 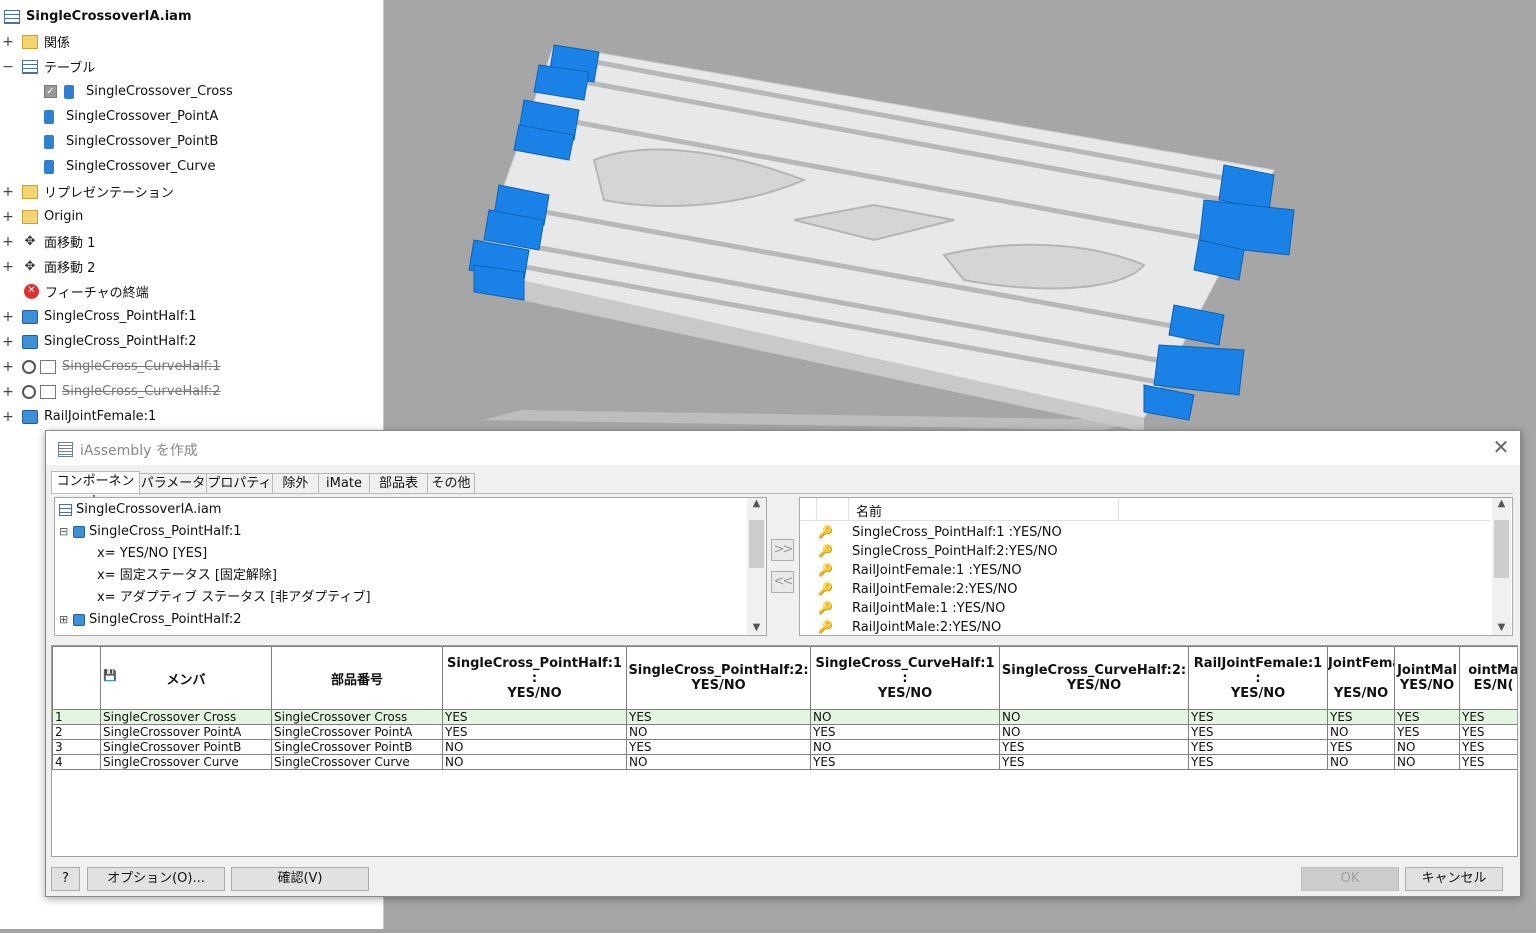 I want to click on tab-bom: 部品表, so click(x=398, y=483).